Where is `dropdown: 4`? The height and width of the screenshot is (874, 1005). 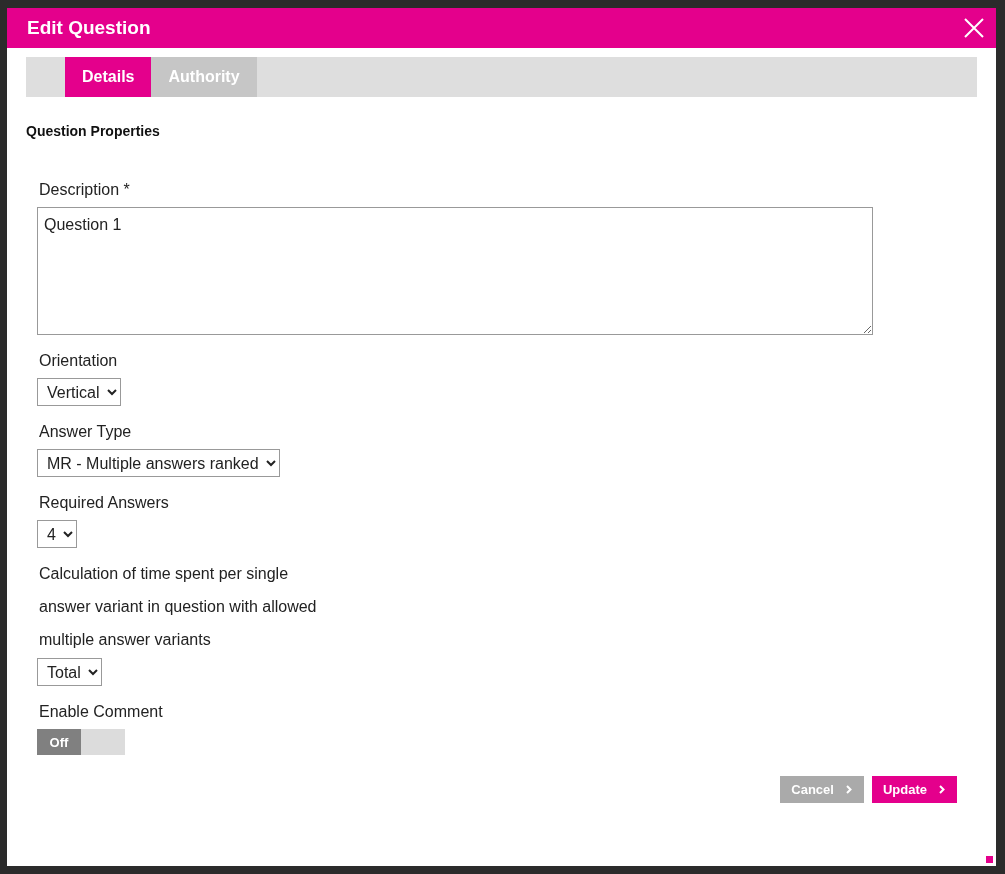 dropdown: 4 is located at coordinates (57, 534).